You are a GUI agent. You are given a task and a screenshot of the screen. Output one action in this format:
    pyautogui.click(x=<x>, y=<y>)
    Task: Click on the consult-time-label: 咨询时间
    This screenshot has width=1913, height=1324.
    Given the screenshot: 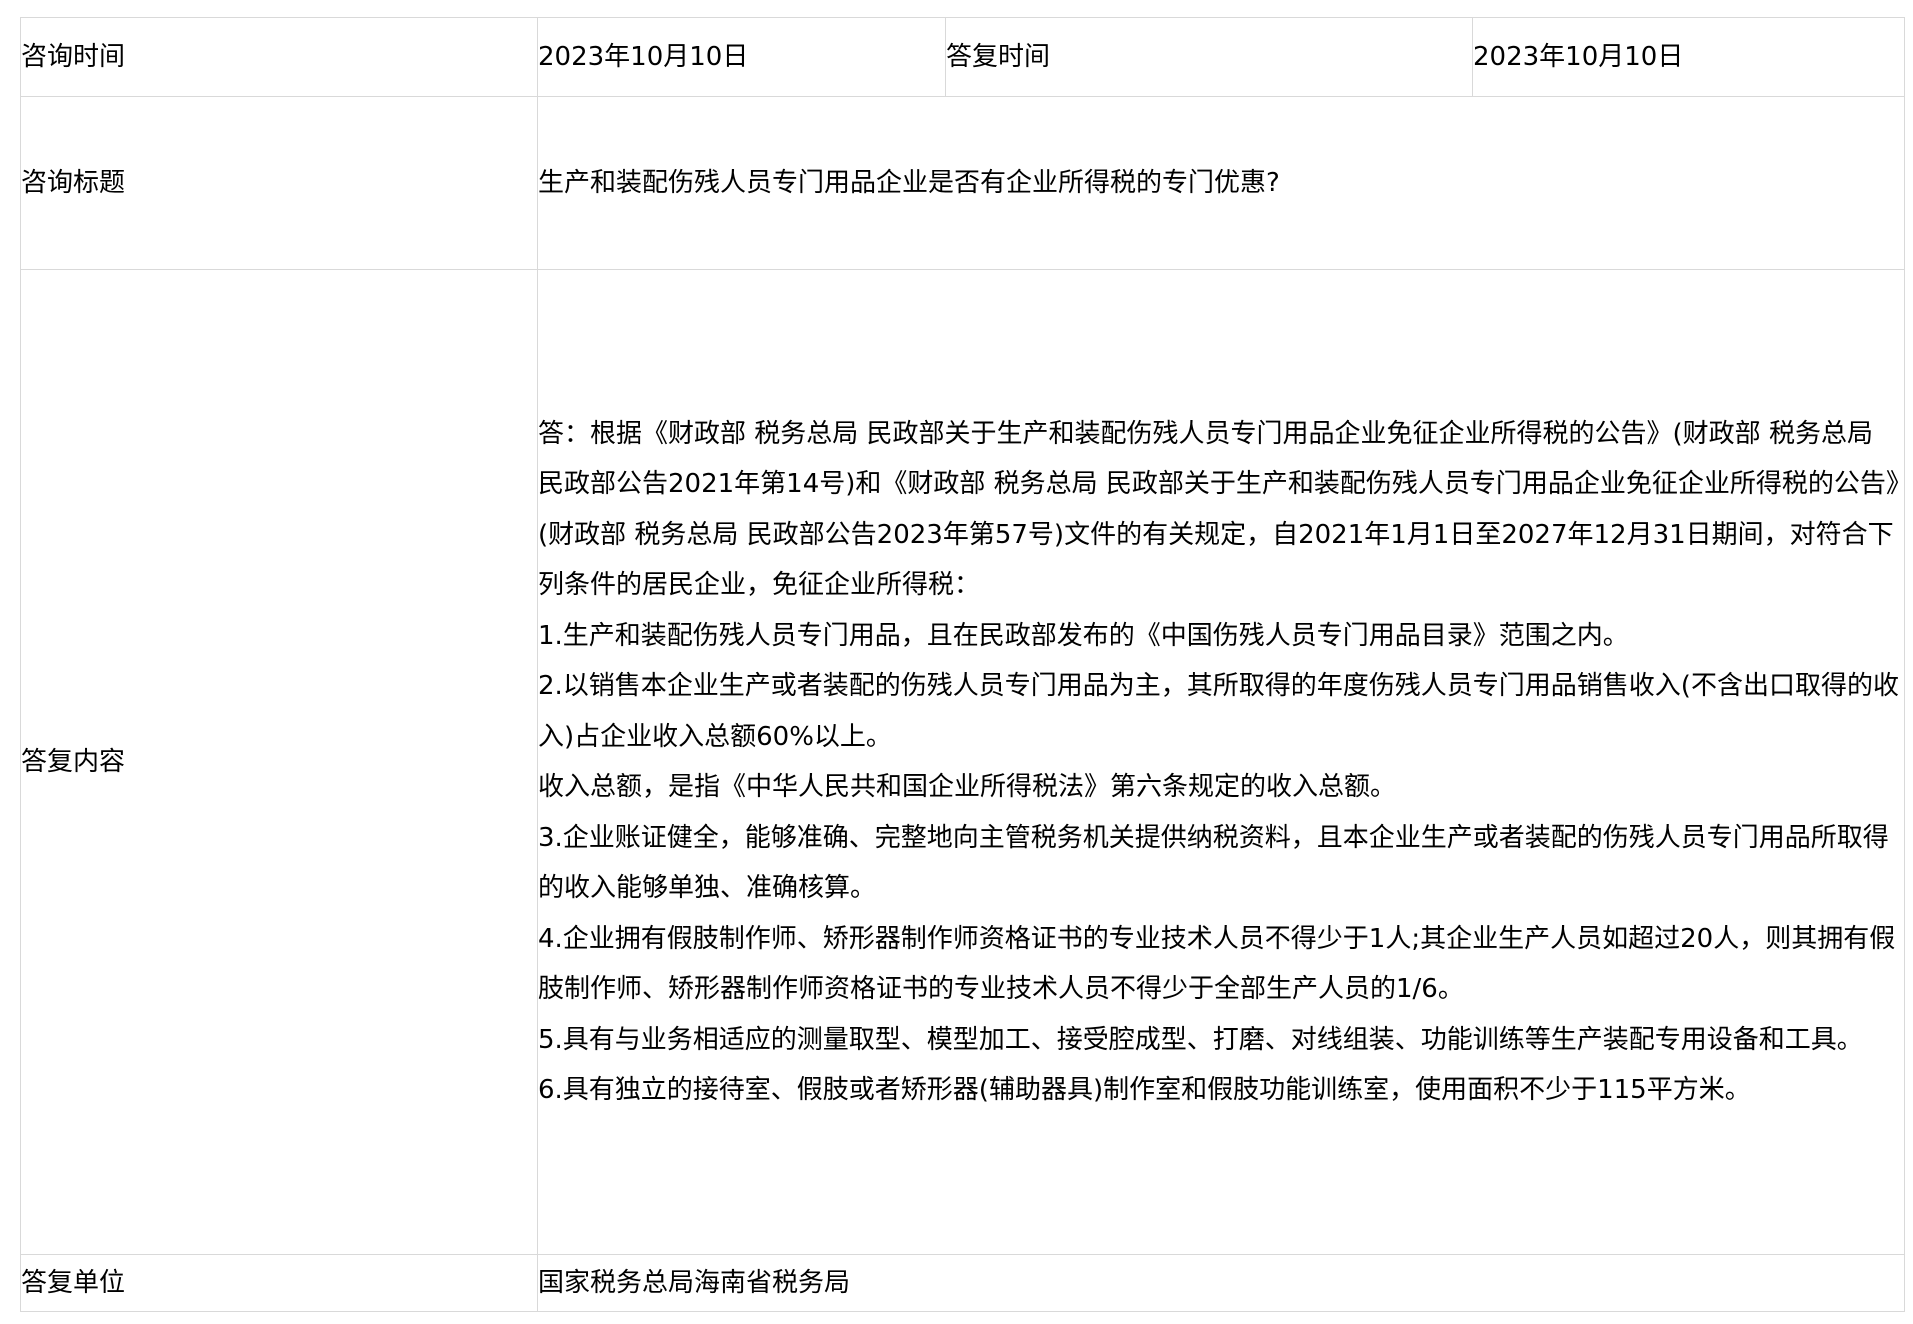 What is the action you would take?
    pyautogui.click(x=279, y=57)
    